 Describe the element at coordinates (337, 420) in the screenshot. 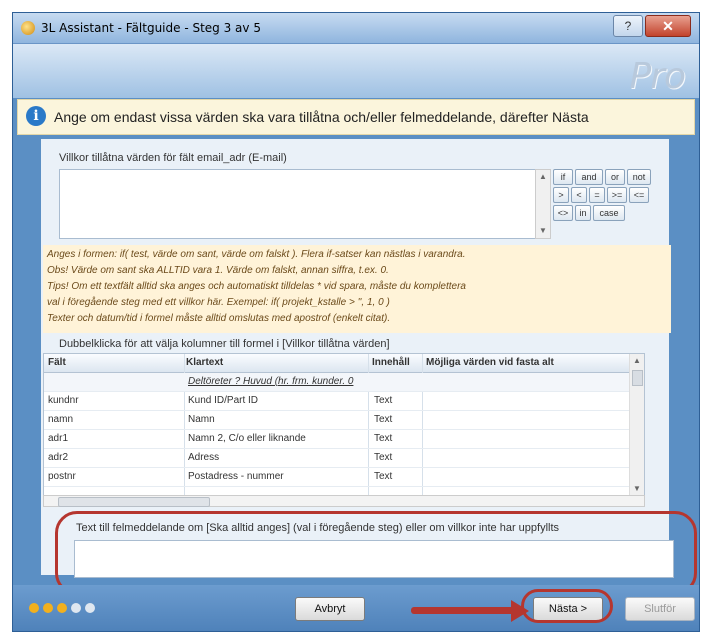

I see `table-row: namn Namn Text` at that location.